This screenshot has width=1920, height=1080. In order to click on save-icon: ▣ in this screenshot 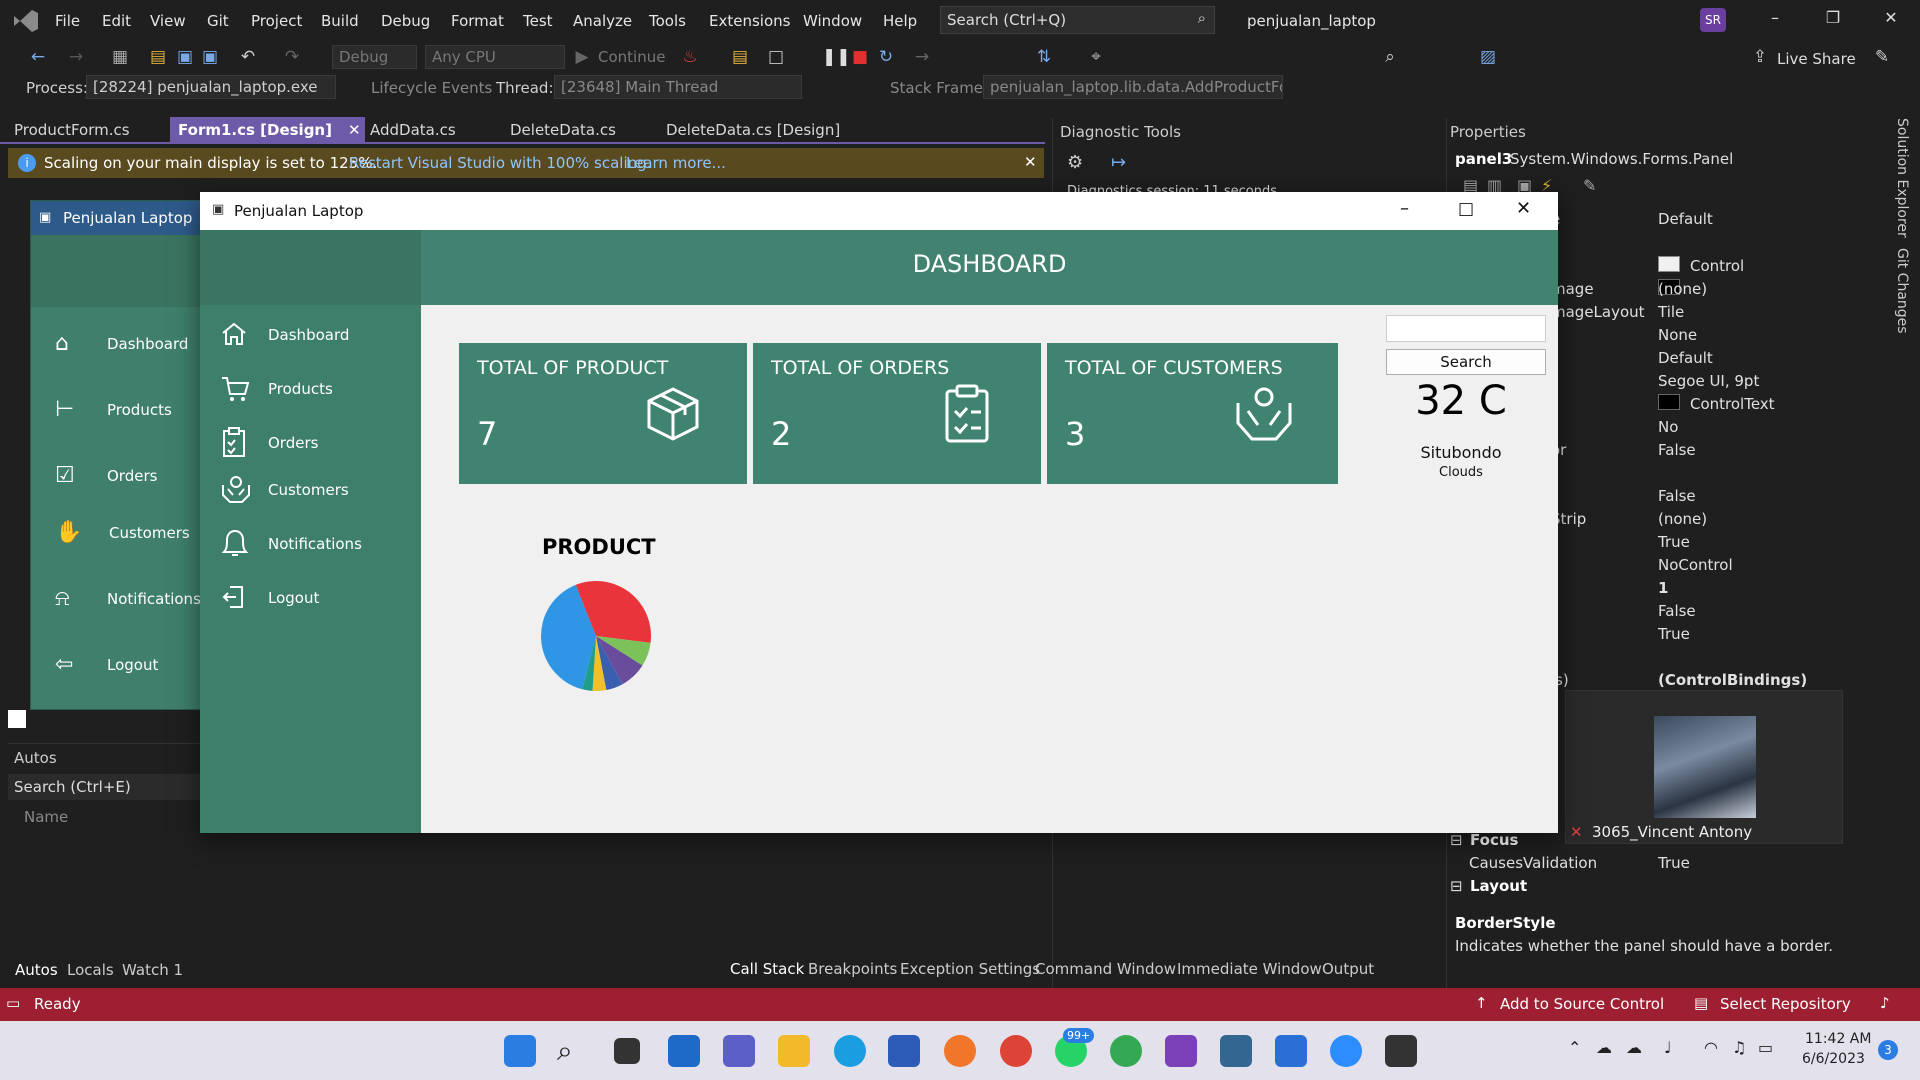, I will do `click(185, 57)`.